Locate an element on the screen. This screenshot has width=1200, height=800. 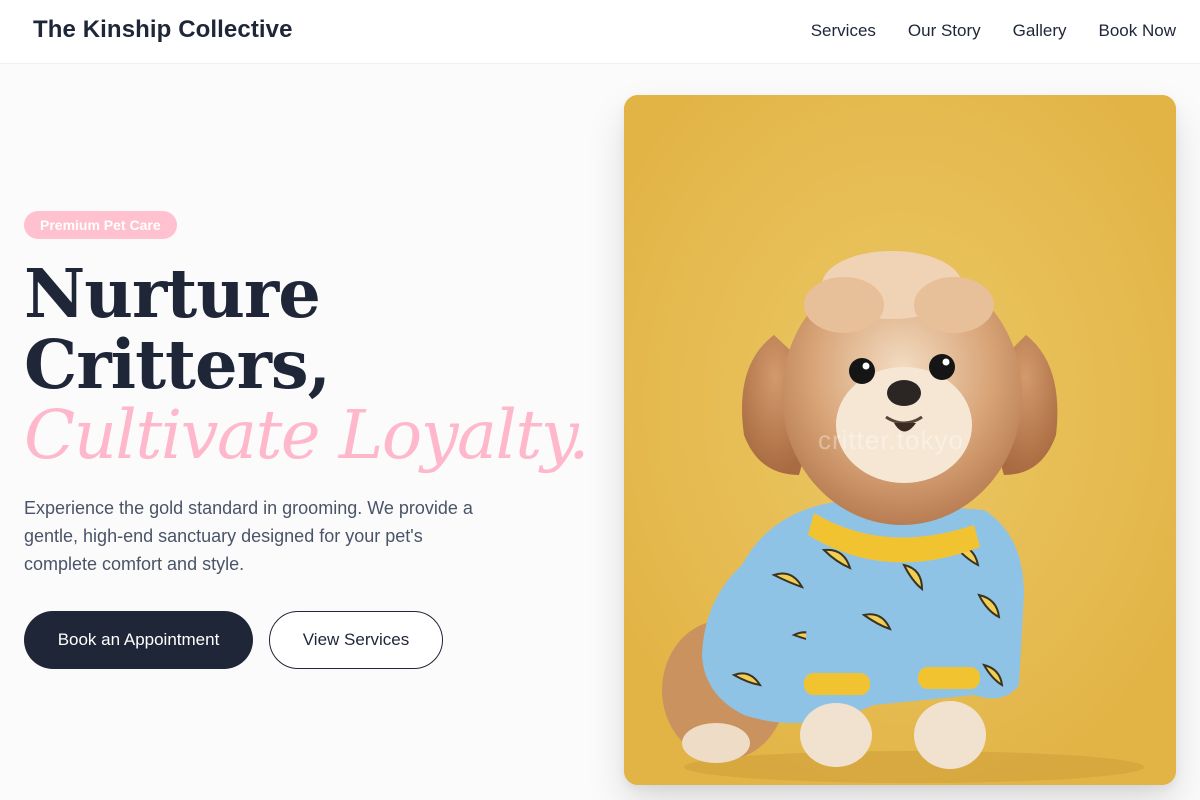
view-services-button: View Services is located at coordinates (356, 640).